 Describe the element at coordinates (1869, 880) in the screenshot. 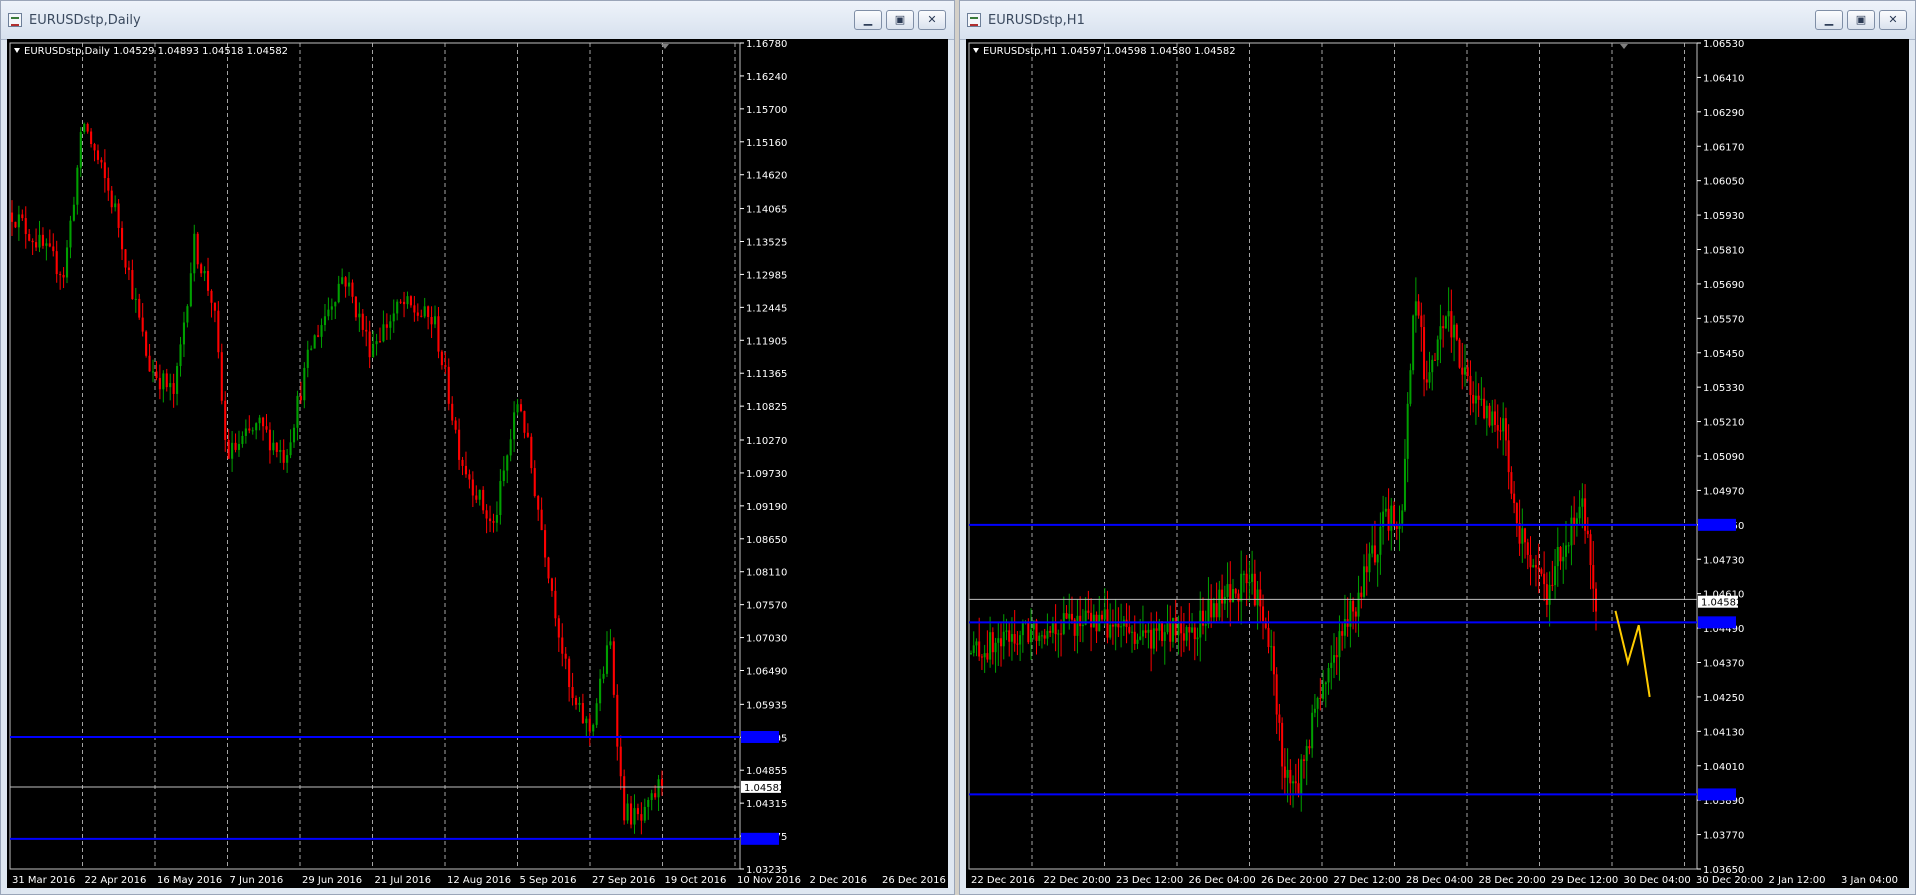

I see `time-axis-label: 3 Jan 04:00` at that location.